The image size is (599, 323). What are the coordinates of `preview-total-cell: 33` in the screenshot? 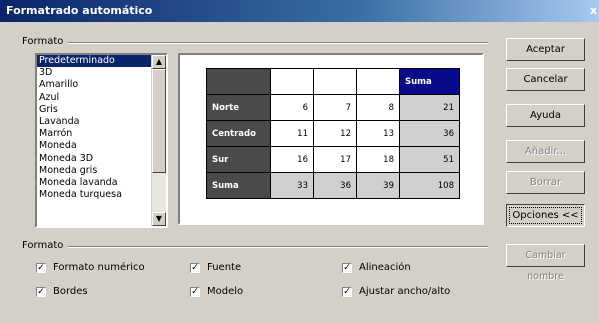 It's located at (292, 185).